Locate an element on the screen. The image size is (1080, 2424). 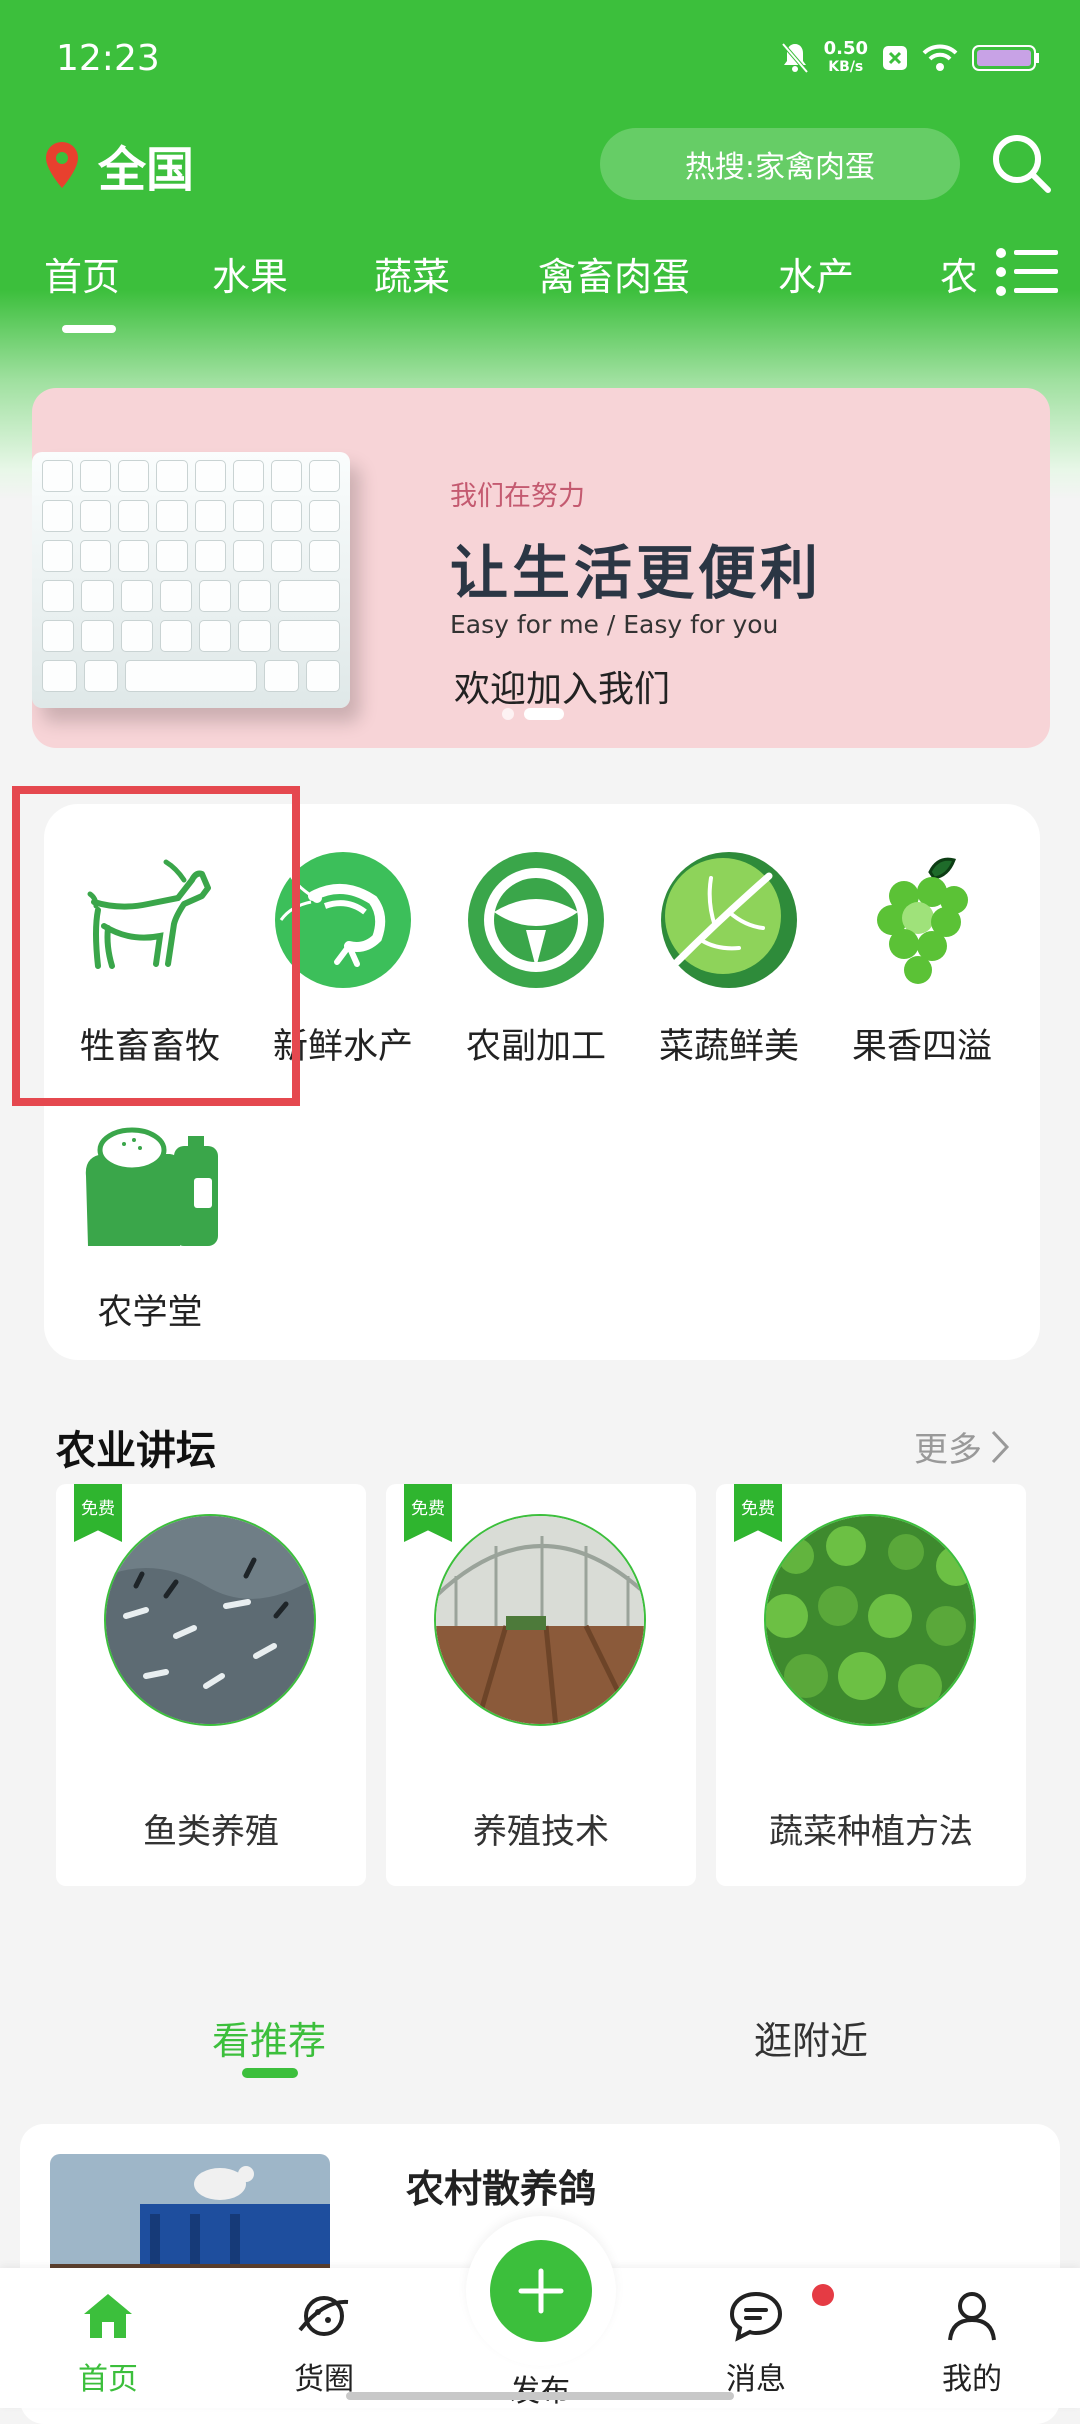
forum-card-label: 蔬菜种植方法 is located at coordinates (871, 1832).